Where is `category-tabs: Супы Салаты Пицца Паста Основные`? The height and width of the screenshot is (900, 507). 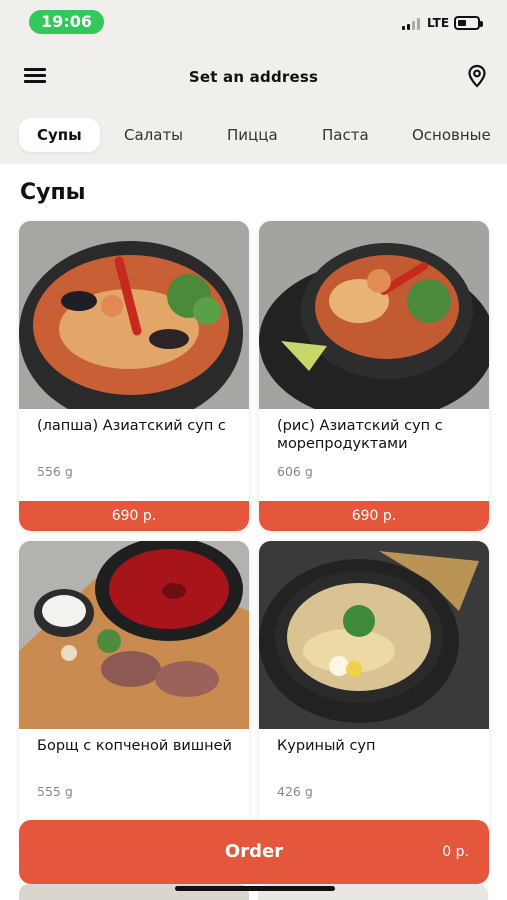 category-tabs: Супы Салаты Пицца Паста Основные is located at coordinates (253, 137).